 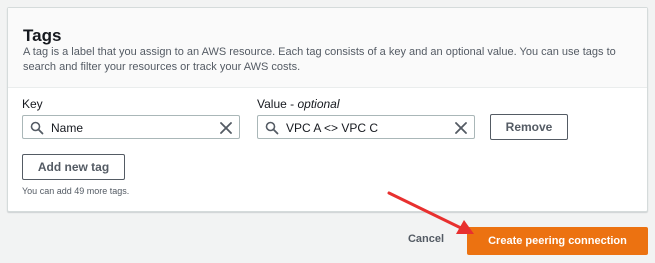 I want to click on key-input-value: Name, so click(x=67, y=128).